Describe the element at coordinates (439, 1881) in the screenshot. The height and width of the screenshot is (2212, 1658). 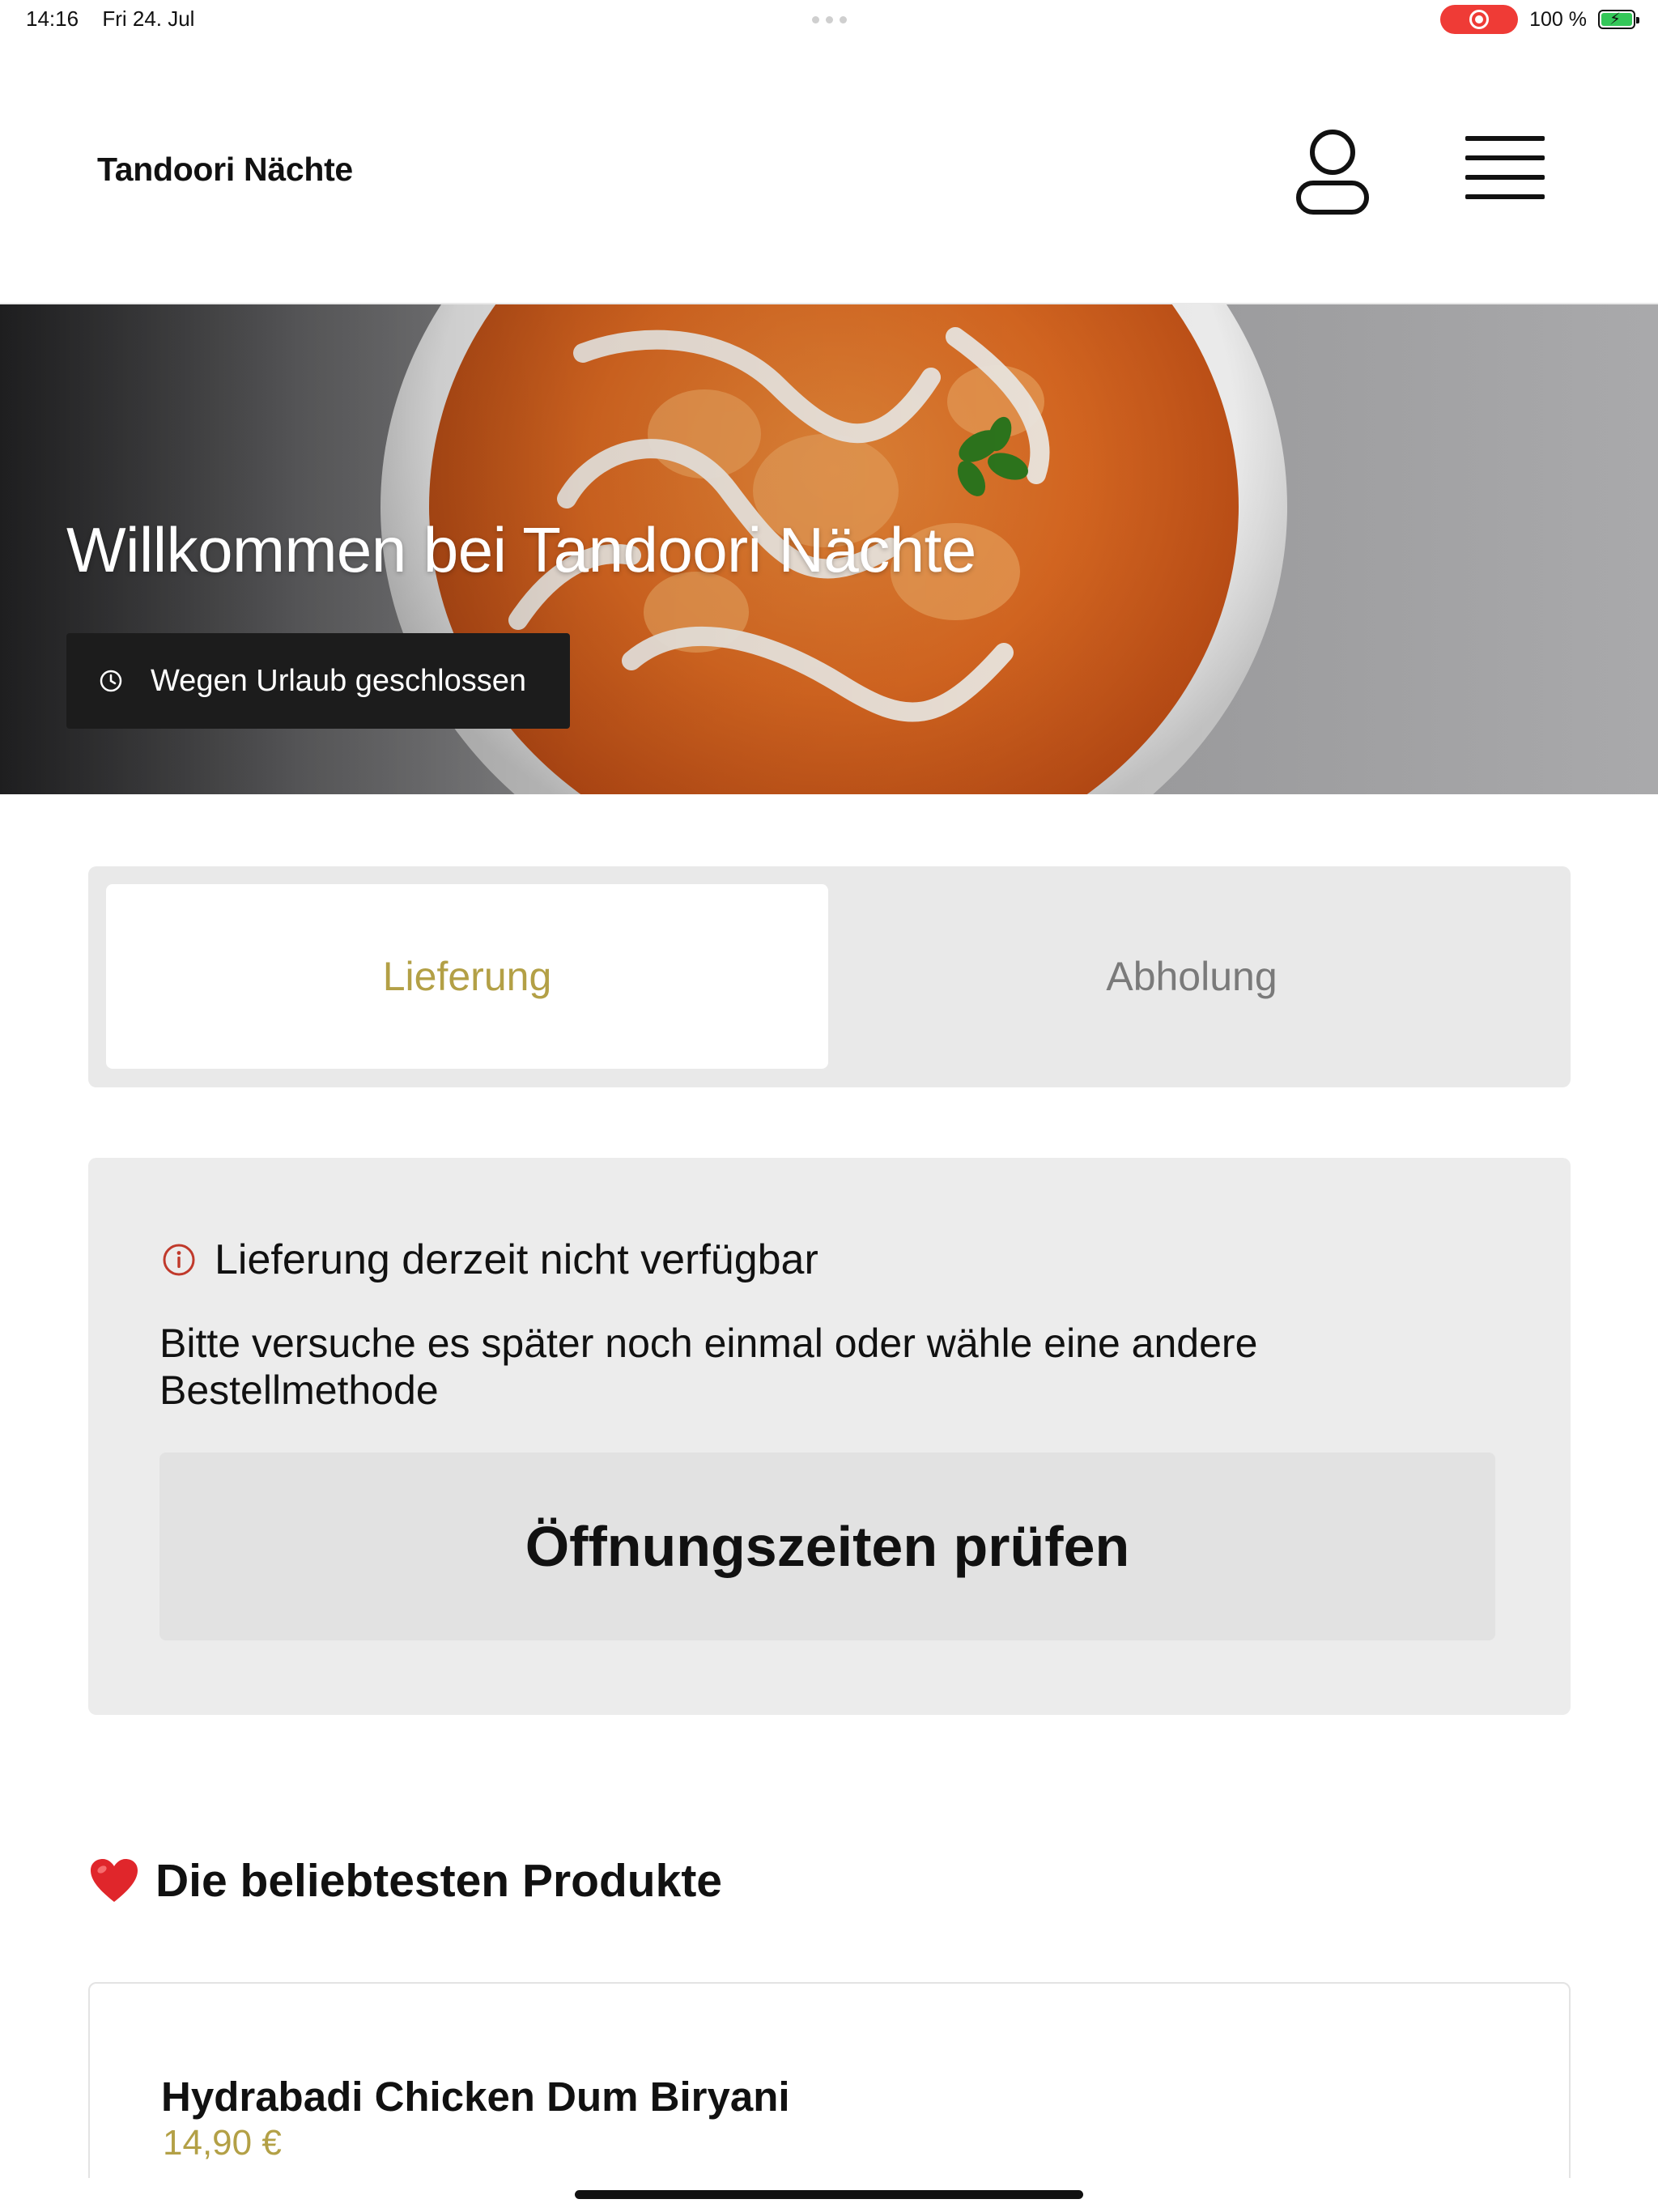
I see `popular-products-title: Die beliebtesten Produkte` at that location.